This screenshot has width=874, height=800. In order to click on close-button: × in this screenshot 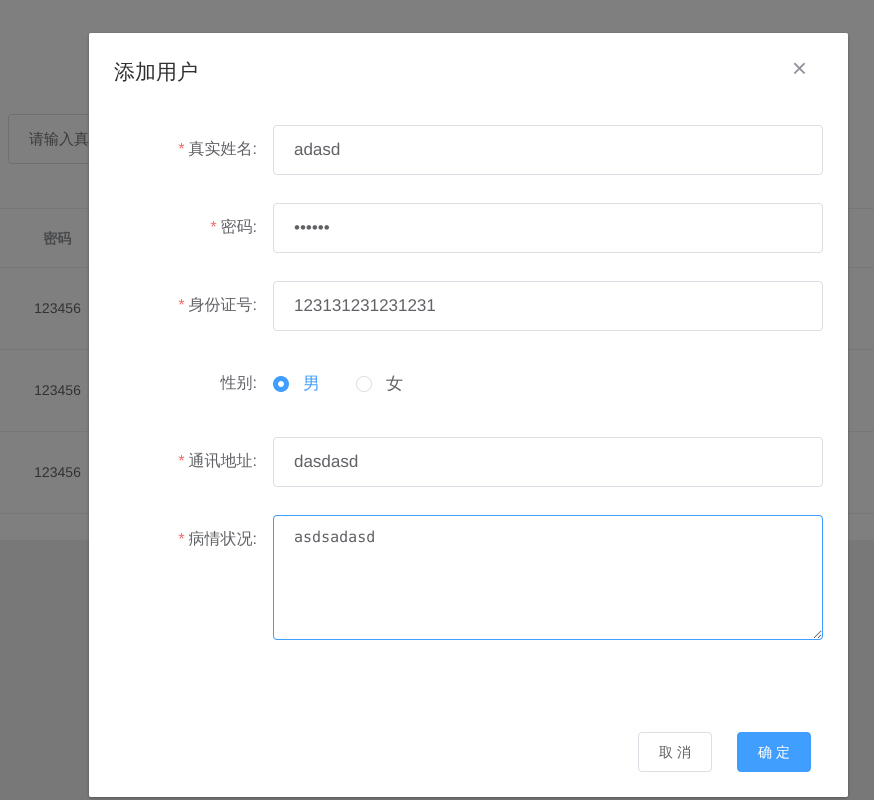, I will do `click(799, 68)`.